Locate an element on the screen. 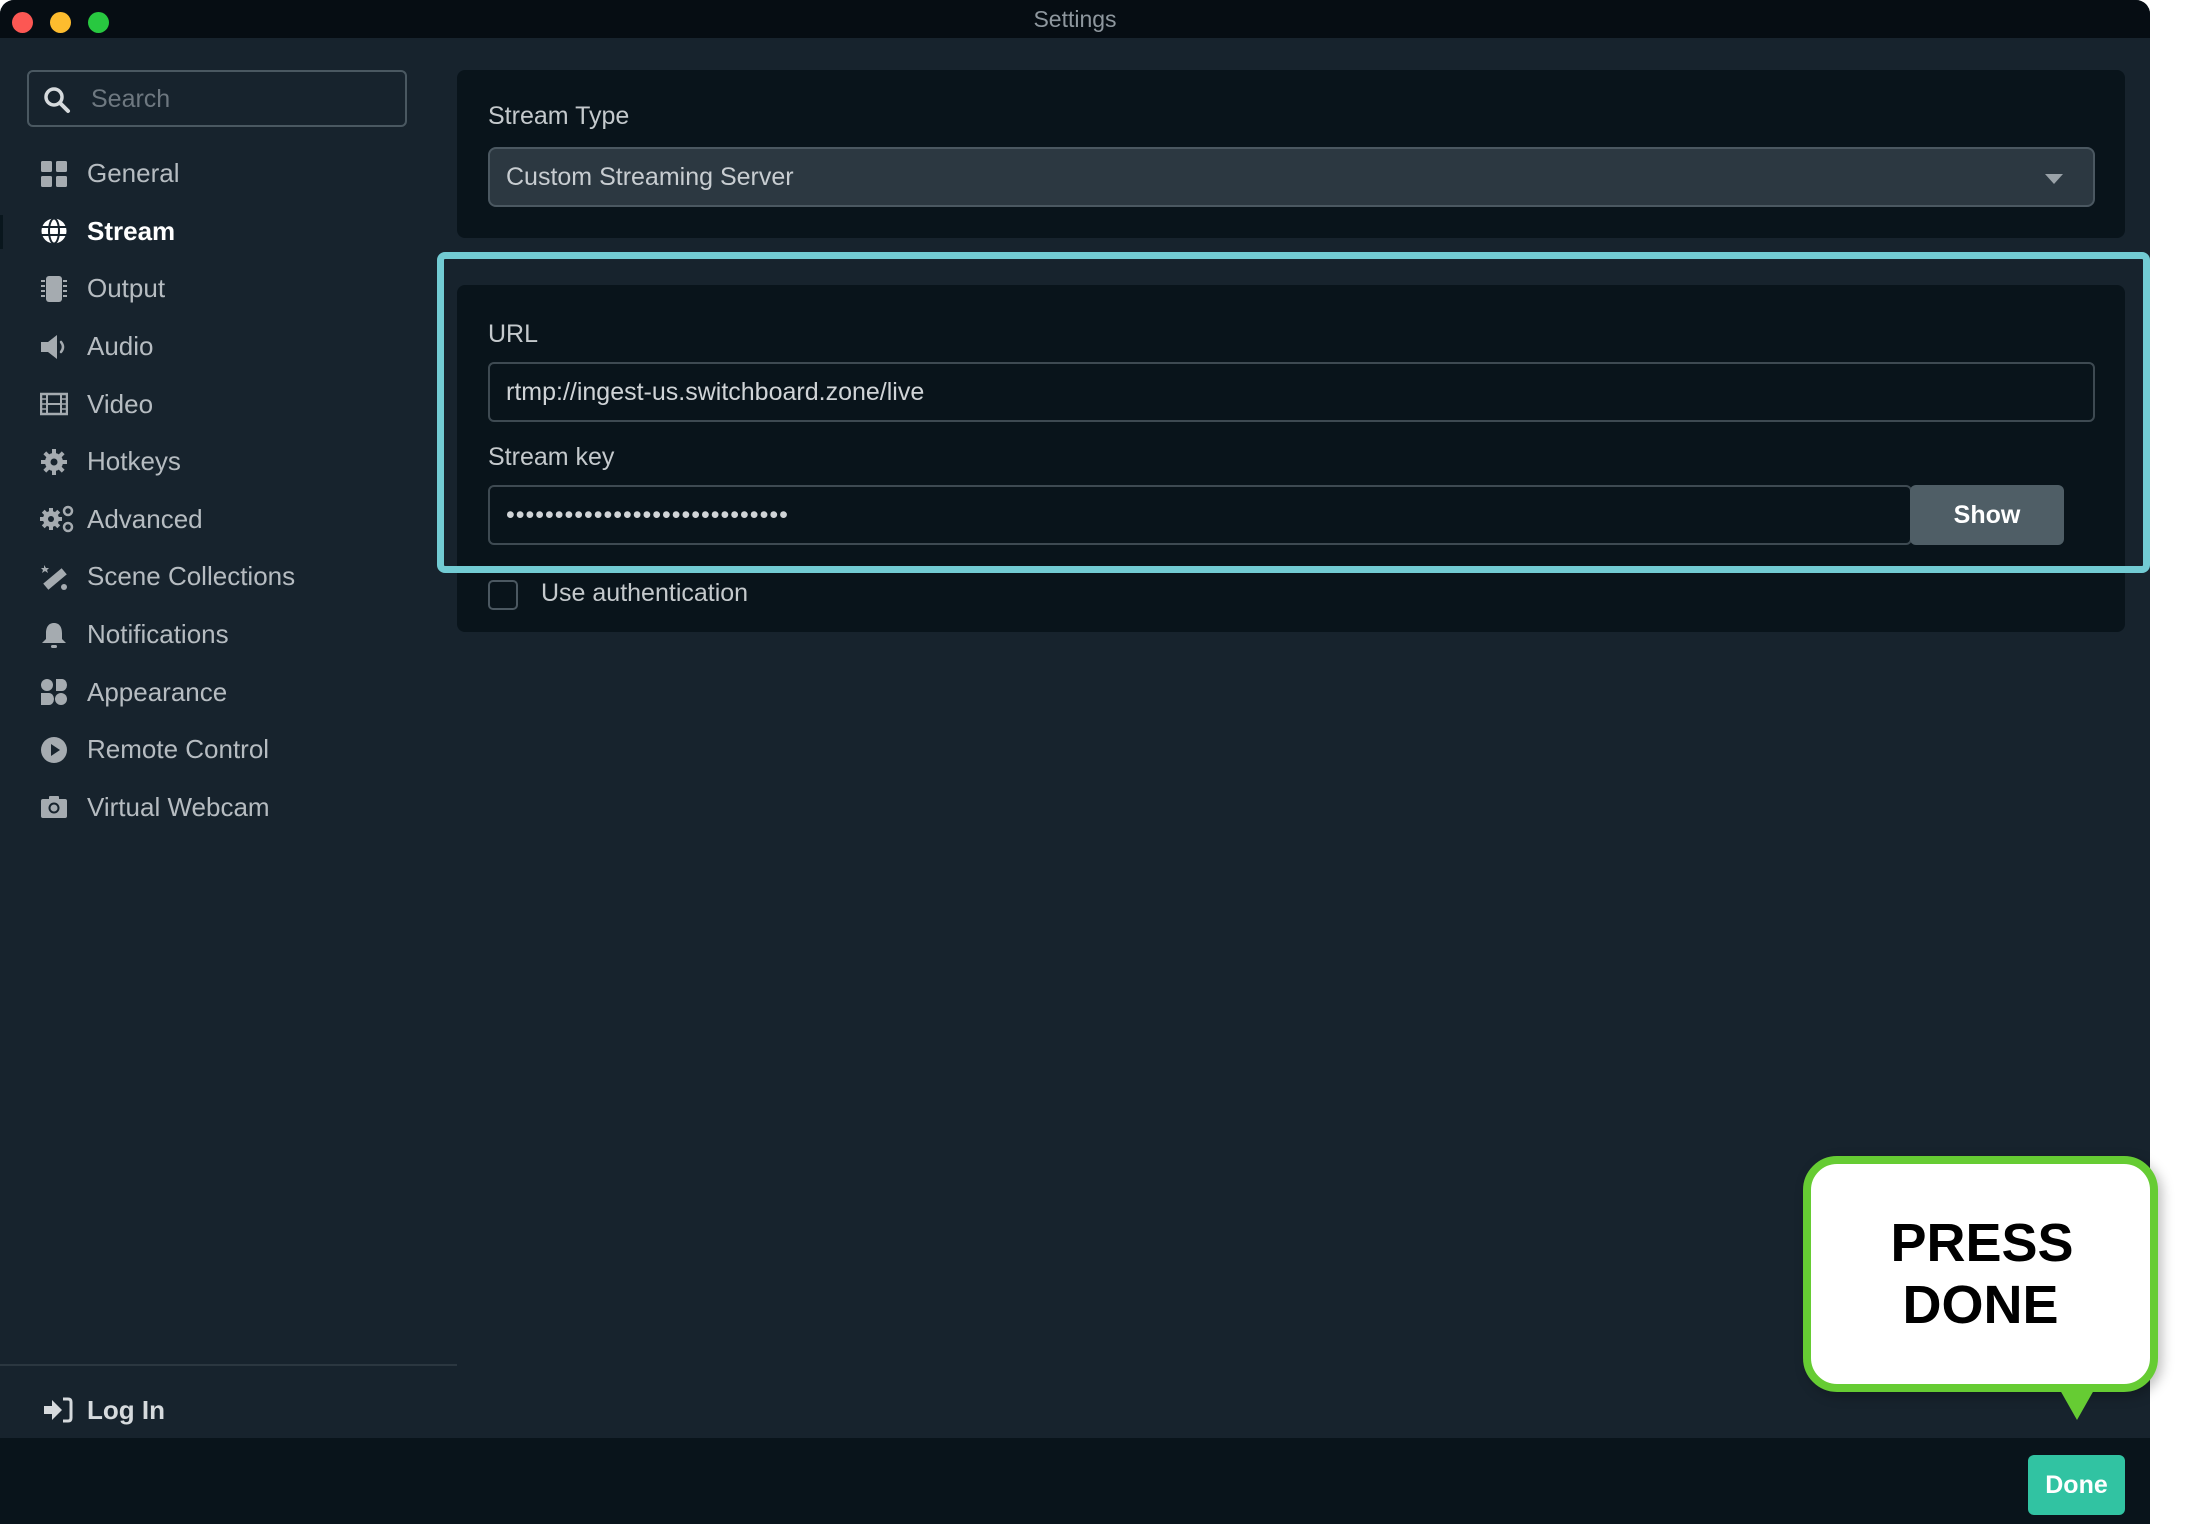 The height and width of the screenshot is (1524, 2189). sidebar-divider is located at coordinates (228, 1365).